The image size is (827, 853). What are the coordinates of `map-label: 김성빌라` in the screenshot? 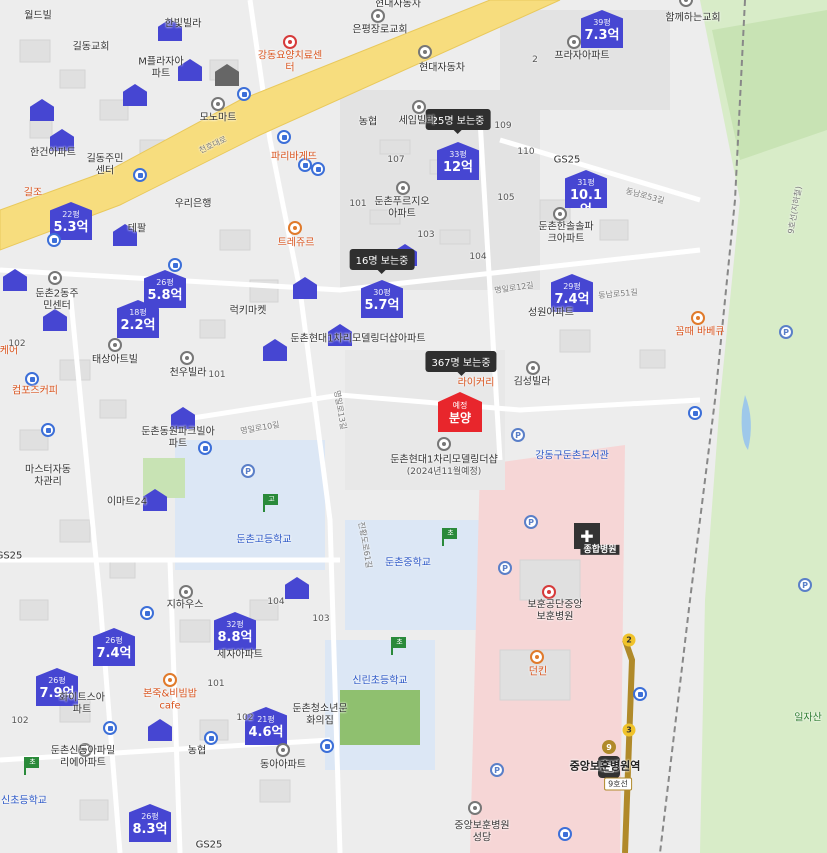 It's located at (532, 382).